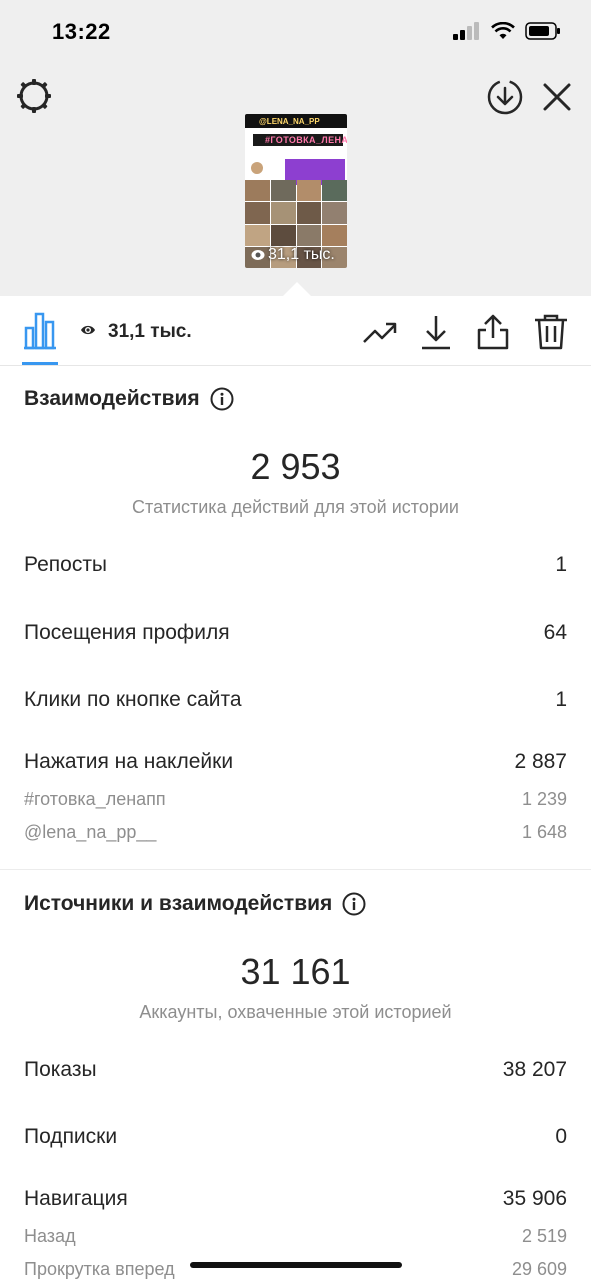 The width and height of the screenshot is (591, 1280). What do you see at coordinates (551, 332) in the screenshot?
I see `delete-icon` at bounding box center [551, 332].